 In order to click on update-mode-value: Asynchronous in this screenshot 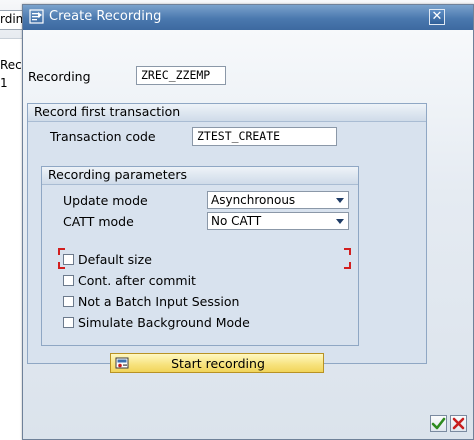, I will do `click(253, 200)`.